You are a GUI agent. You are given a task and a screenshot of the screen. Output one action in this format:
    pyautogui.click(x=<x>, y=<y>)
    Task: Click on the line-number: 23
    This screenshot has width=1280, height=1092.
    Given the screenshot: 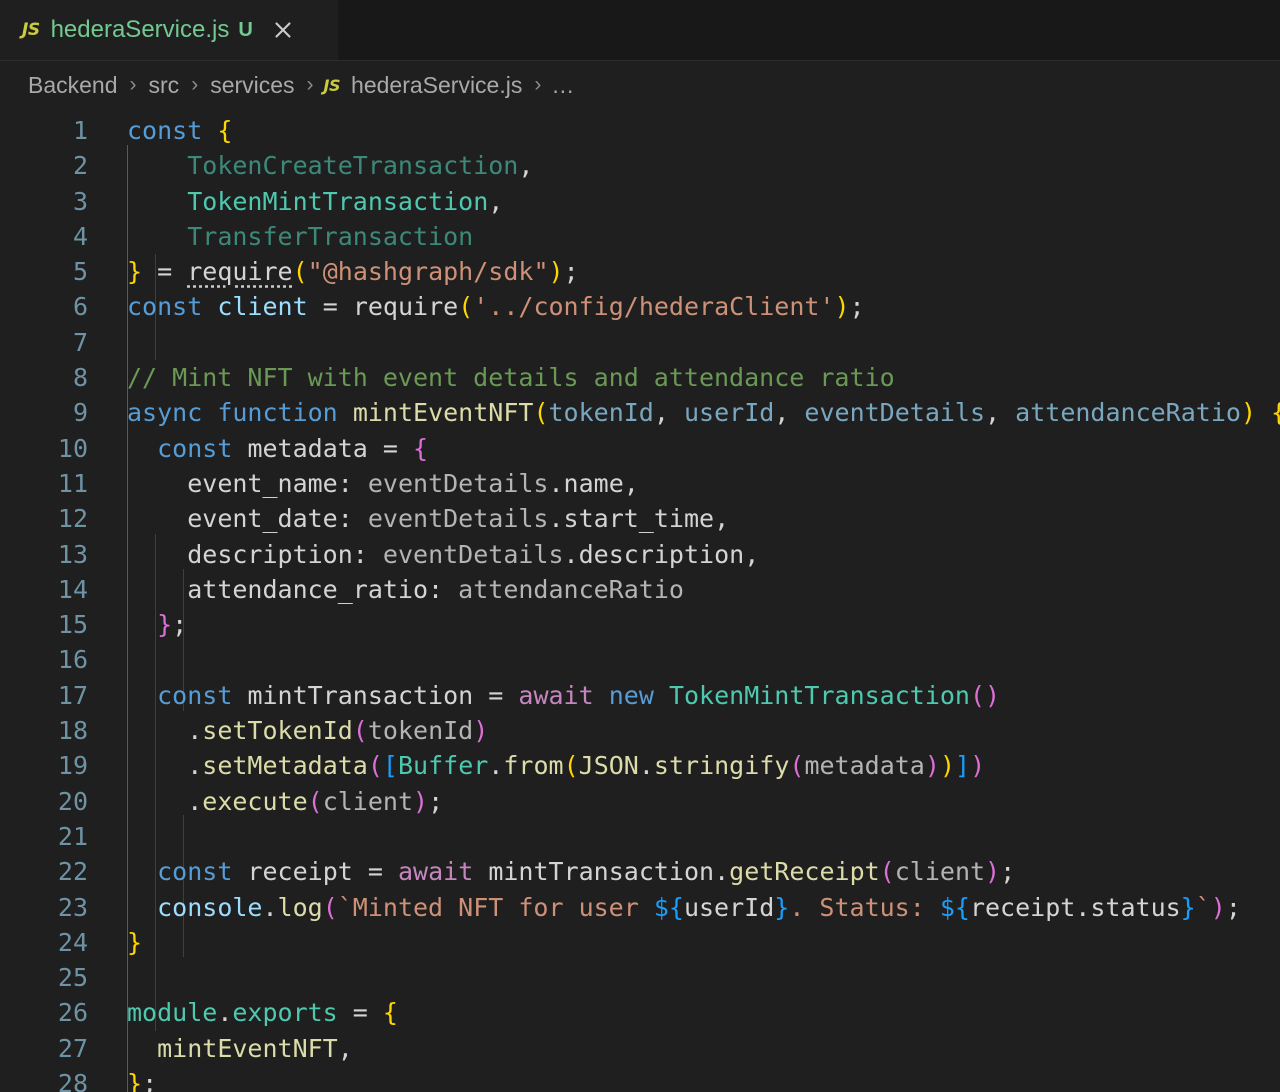 What is the action you would take?
    pyautogui.click(x=72, y=907)
    